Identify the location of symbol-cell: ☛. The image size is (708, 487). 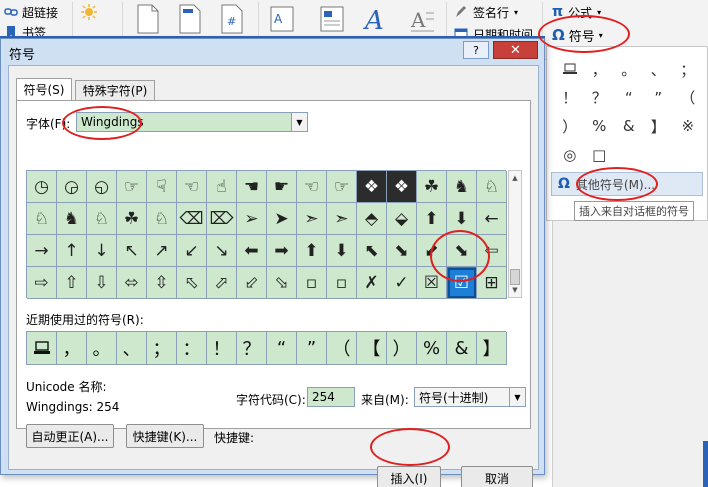
(282, 187).